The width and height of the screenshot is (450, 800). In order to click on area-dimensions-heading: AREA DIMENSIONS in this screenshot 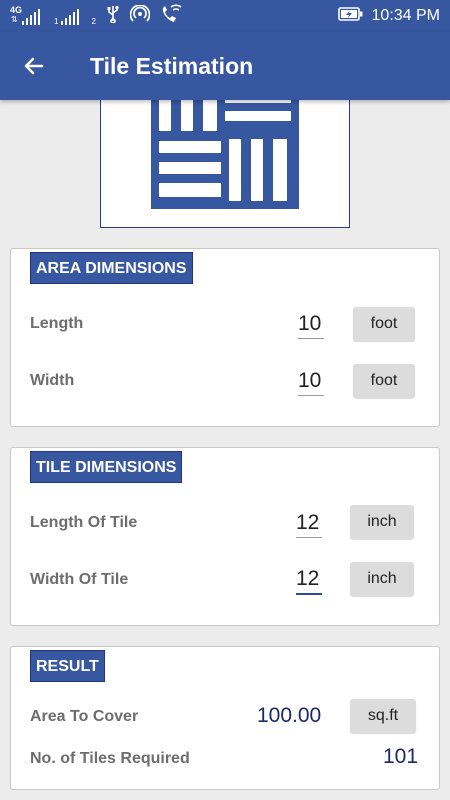, I will do `click(111, 268)`.